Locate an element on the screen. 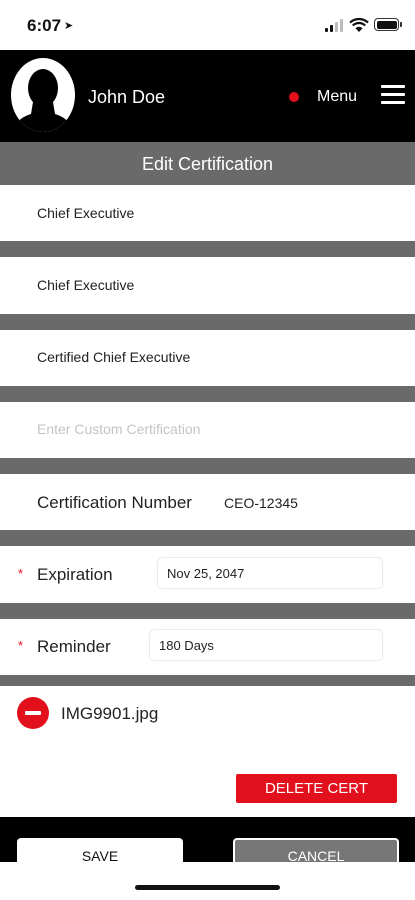 The height and width of the screenshot is (900, 415). status-bar: 6:07 ➤ is located at coordinates (207, 25).